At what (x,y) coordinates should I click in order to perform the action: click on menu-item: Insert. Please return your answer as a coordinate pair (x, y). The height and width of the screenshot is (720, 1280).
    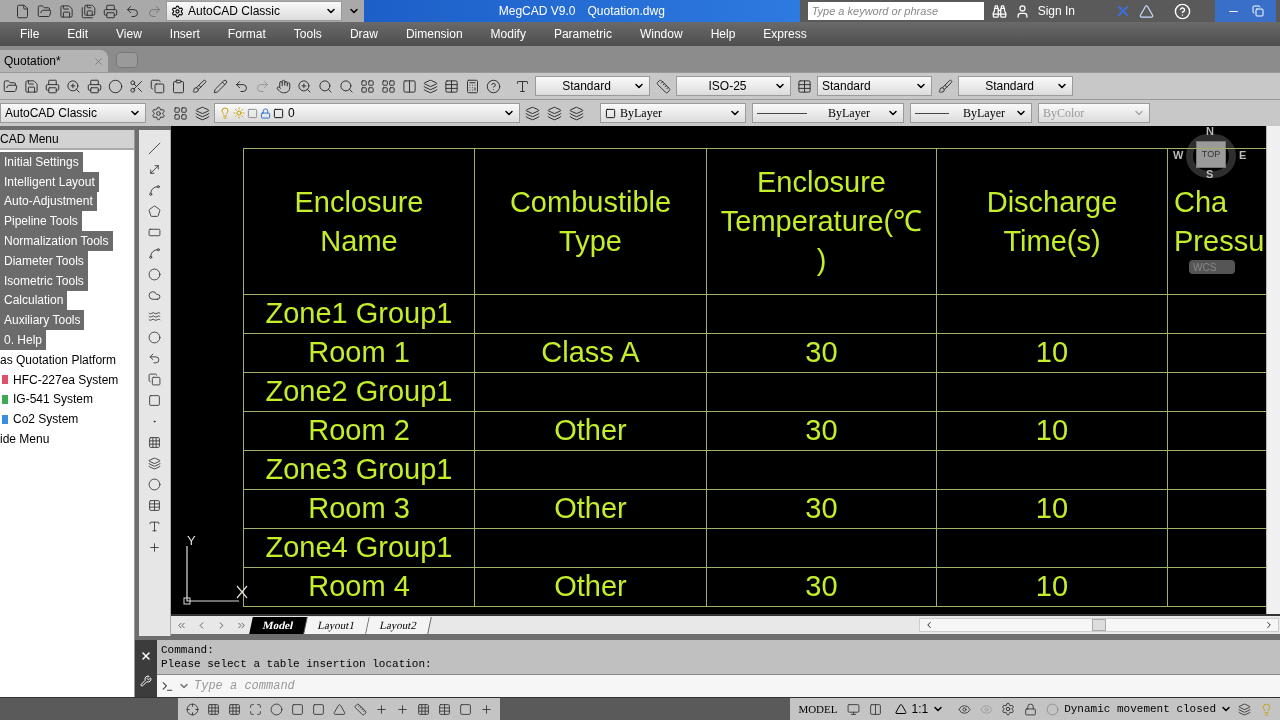
    Looking at the image, I should click on (184, 34).